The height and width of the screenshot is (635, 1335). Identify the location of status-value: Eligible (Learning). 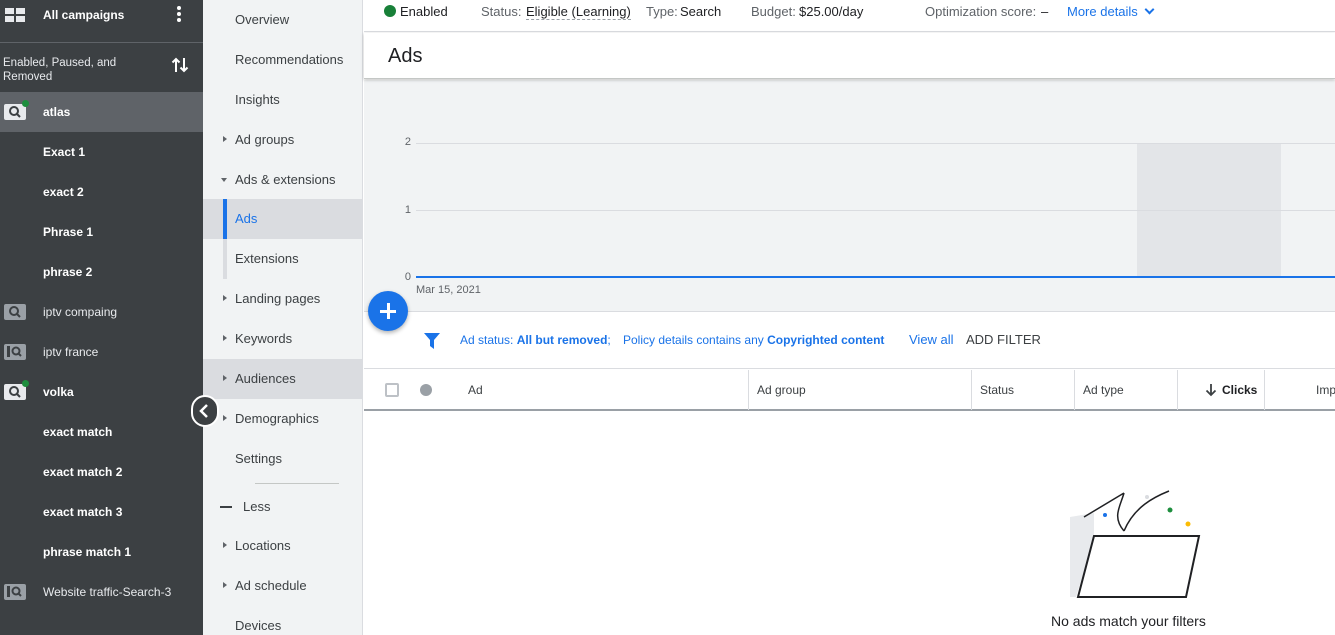
(578, 12).